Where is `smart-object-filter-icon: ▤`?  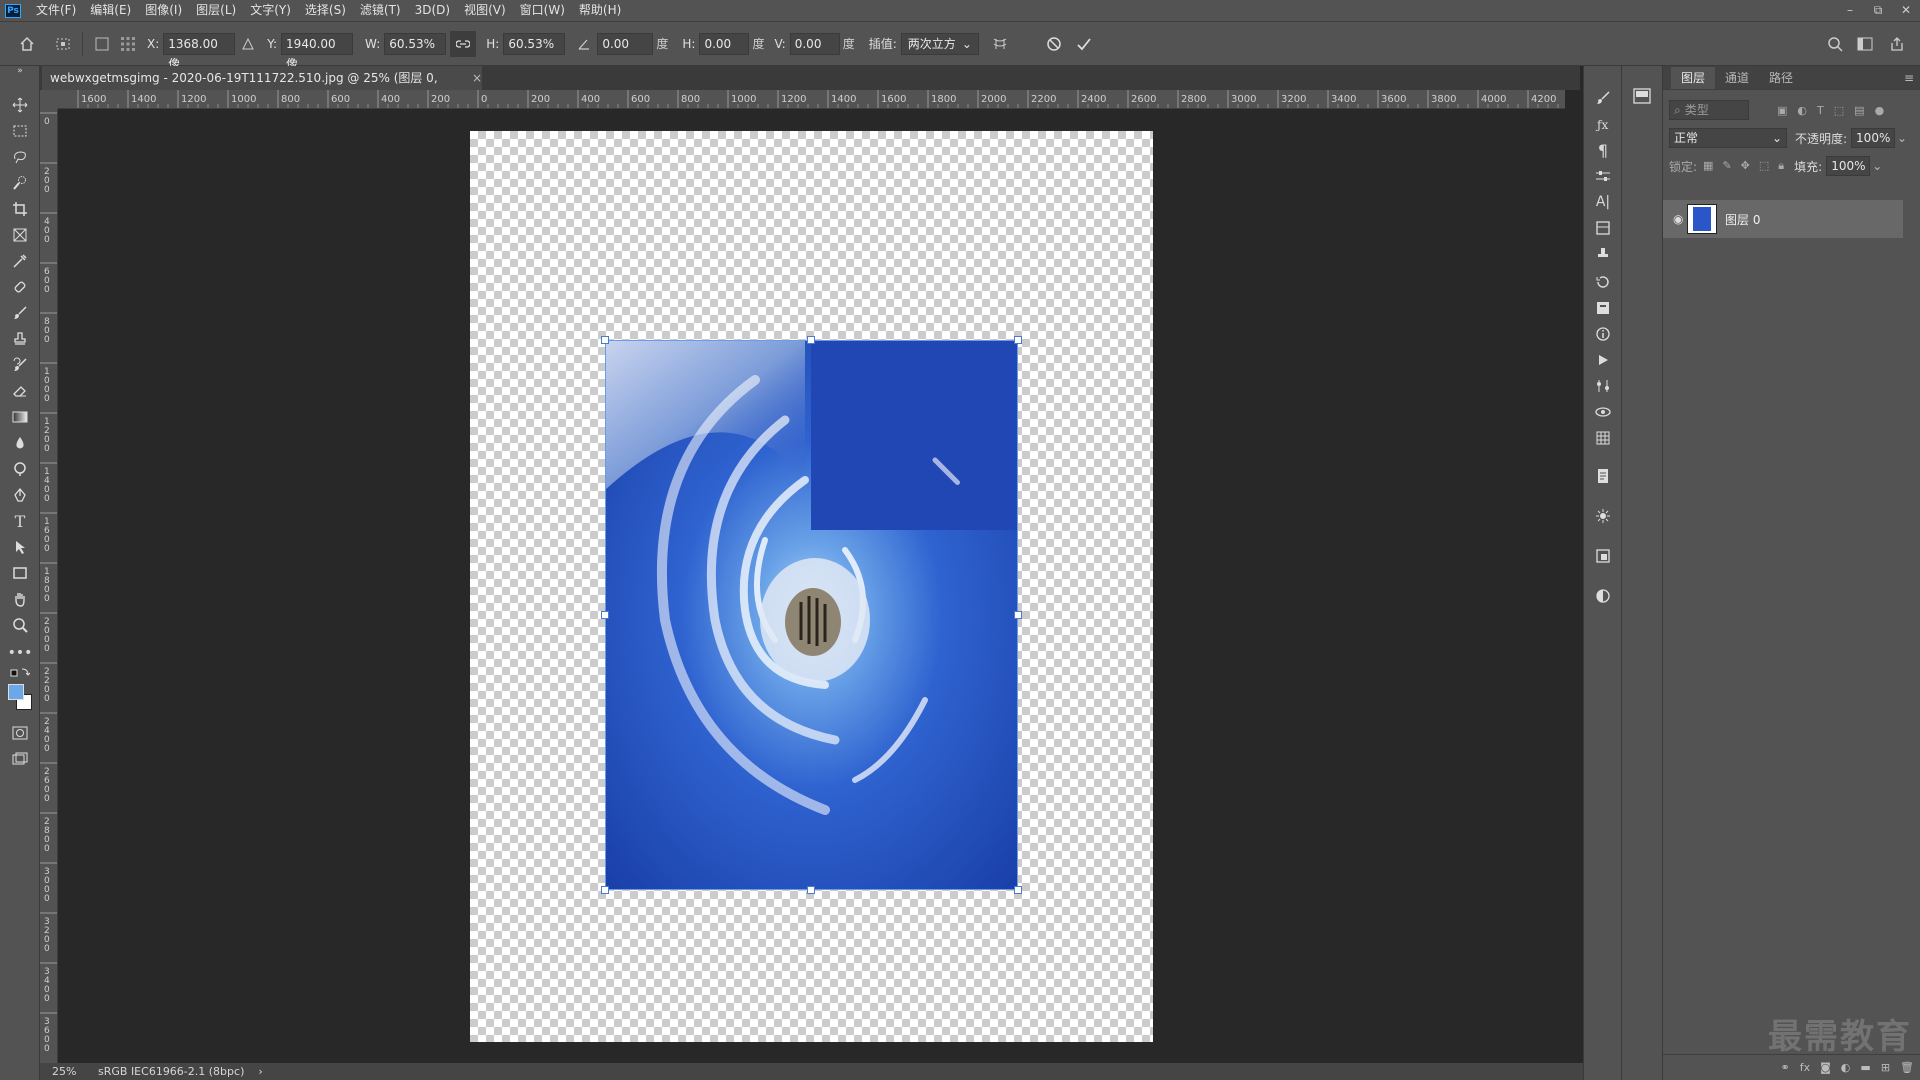 smart-object-filter-icon: ▤ is located at coordinates (1859, 110).